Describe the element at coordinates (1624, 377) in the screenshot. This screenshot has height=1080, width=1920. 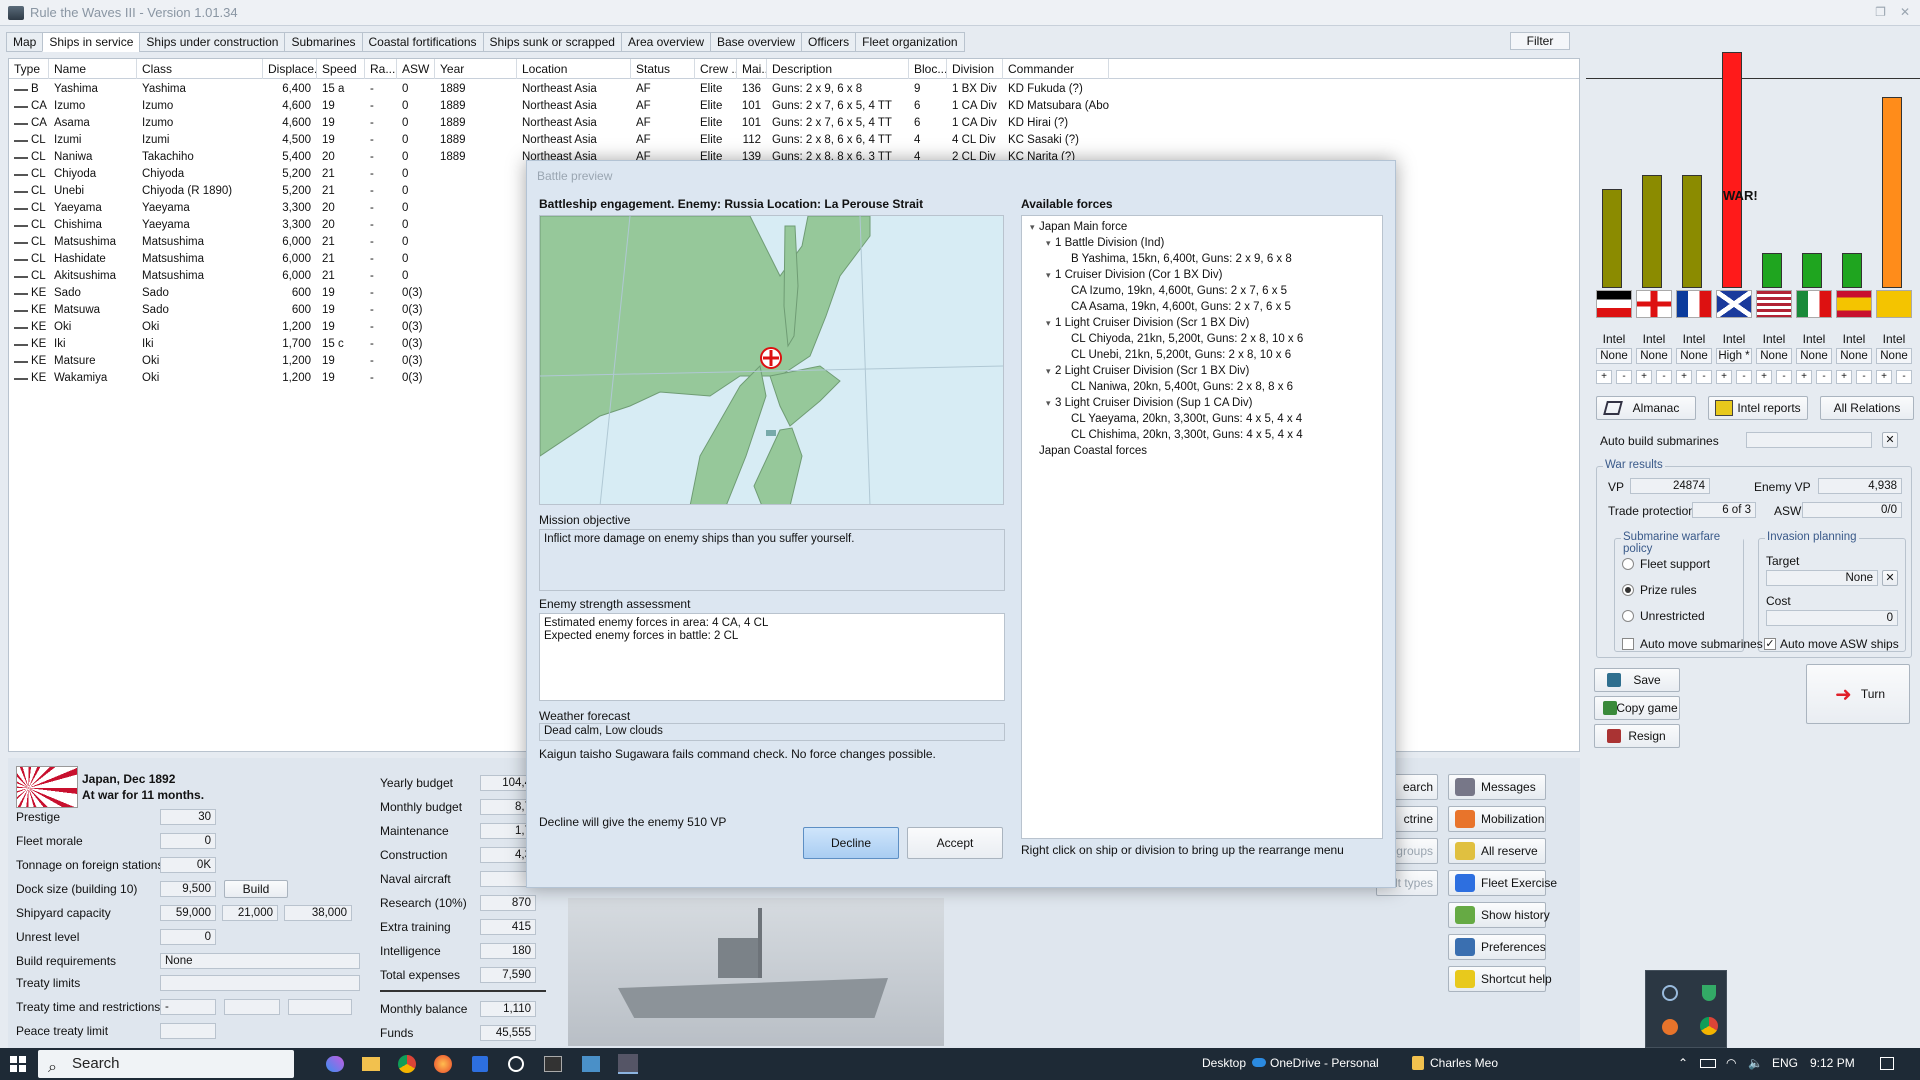
I see `intel-minus-germany: -` at that location.